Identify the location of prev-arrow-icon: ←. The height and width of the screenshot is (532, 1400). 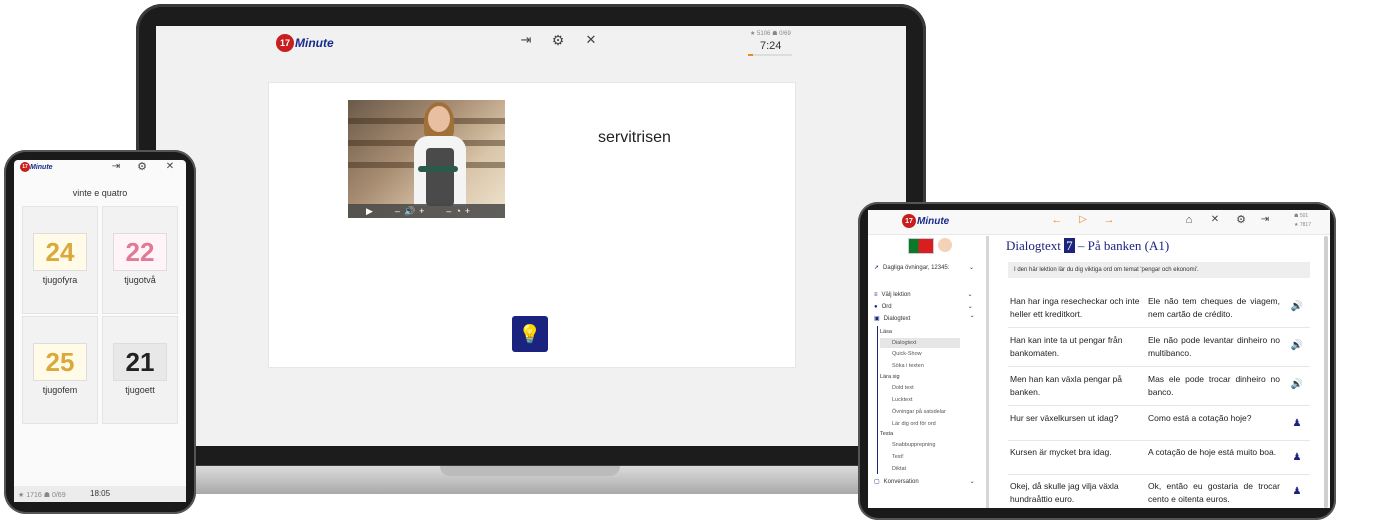
(1057, 220).